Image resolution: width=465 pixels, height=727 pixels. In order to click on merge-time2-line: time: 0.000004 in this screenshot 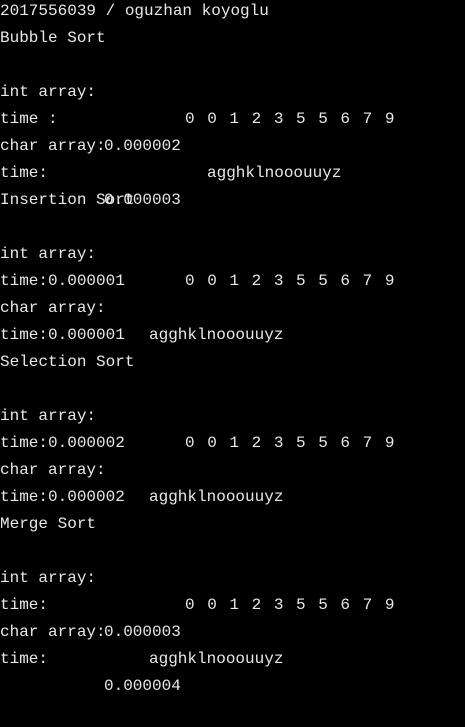, I will do `click(232, 657)`.